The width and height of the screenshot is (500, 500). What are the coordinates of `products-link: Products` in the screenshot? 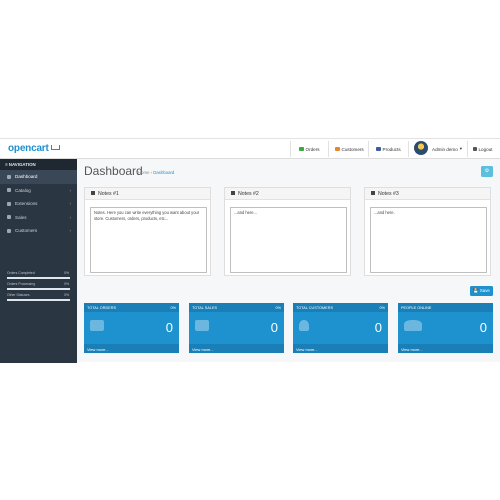 It's located at (388, 149).